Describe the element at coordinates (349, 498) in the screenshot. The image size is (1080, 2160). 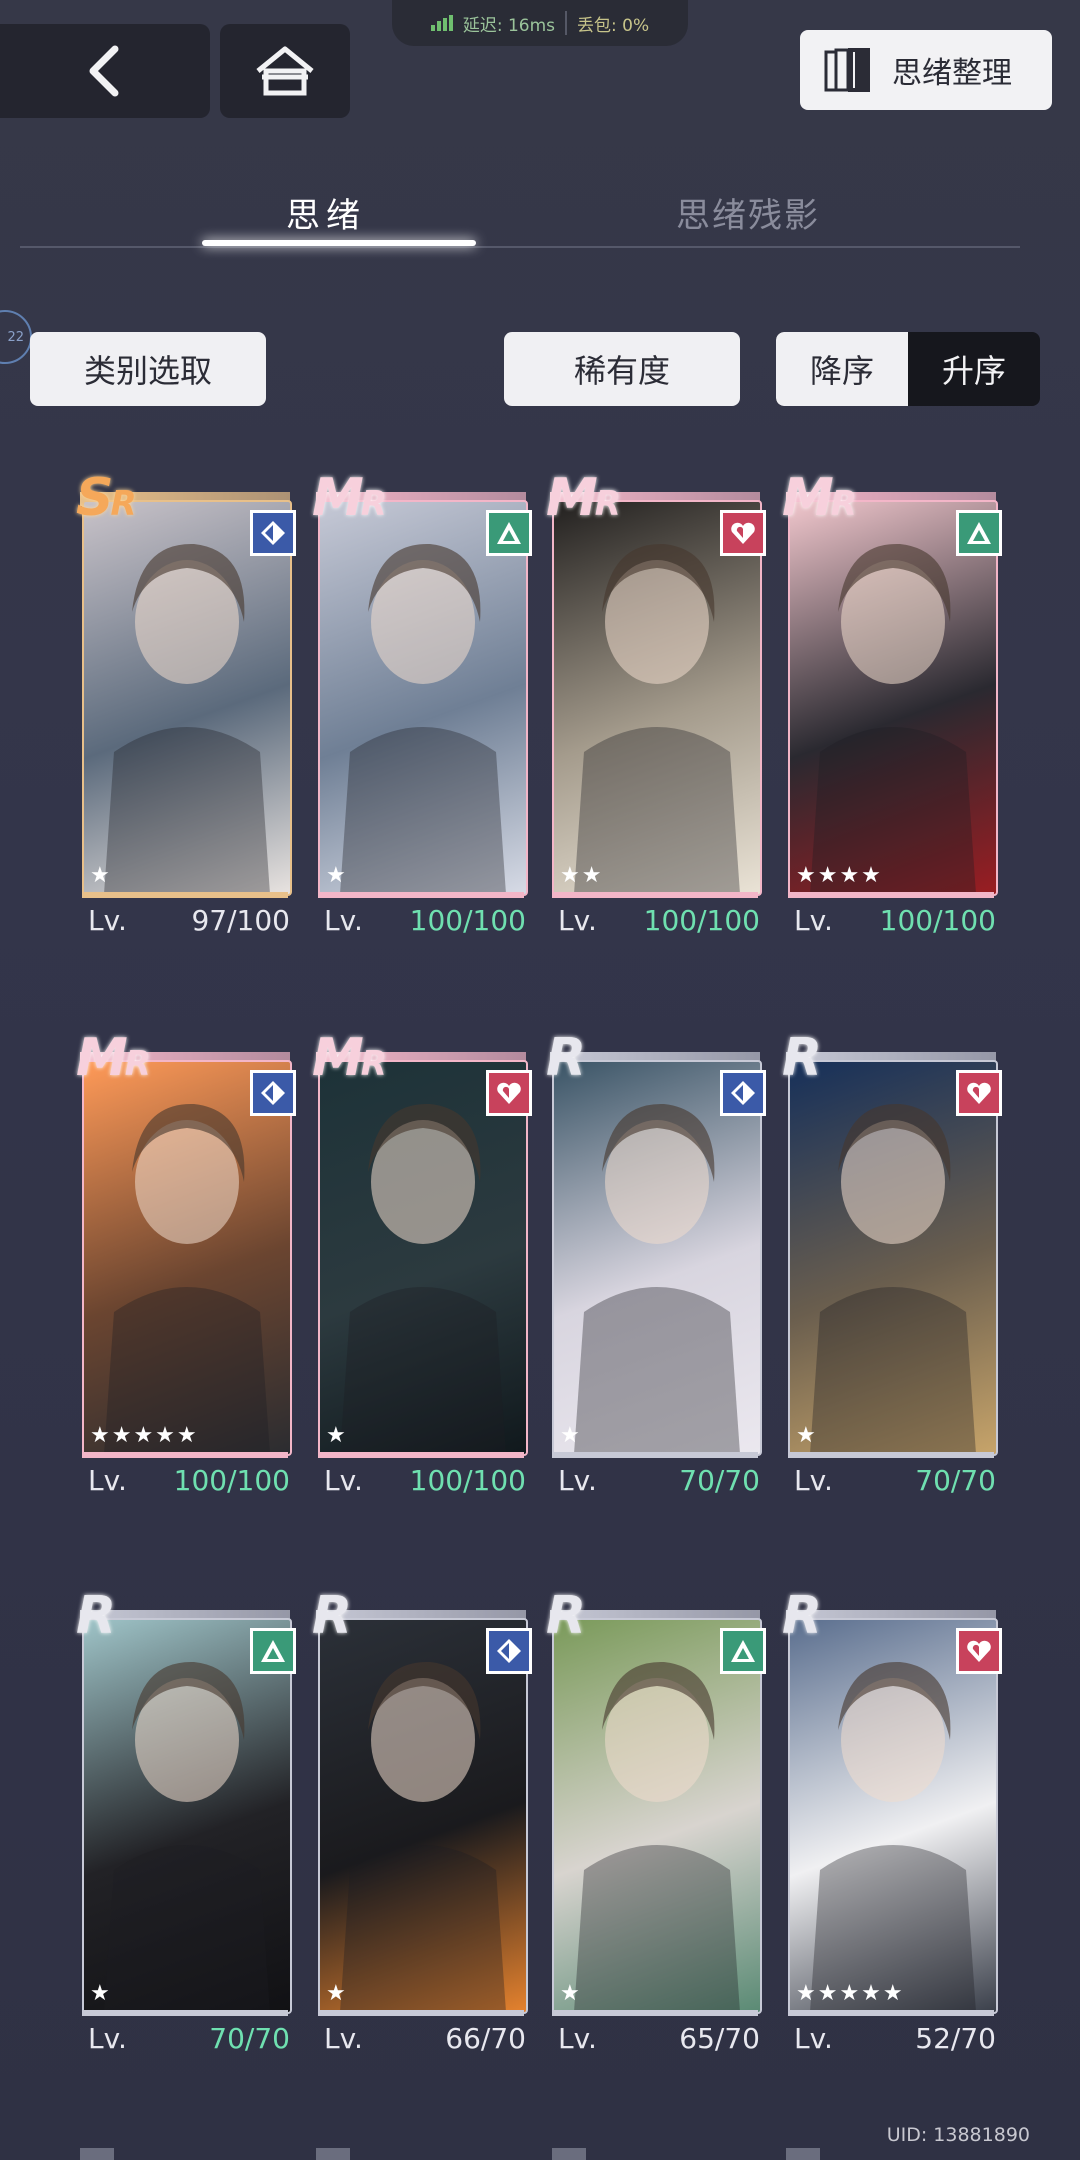
I see `rarity-logo: MR` at that location.